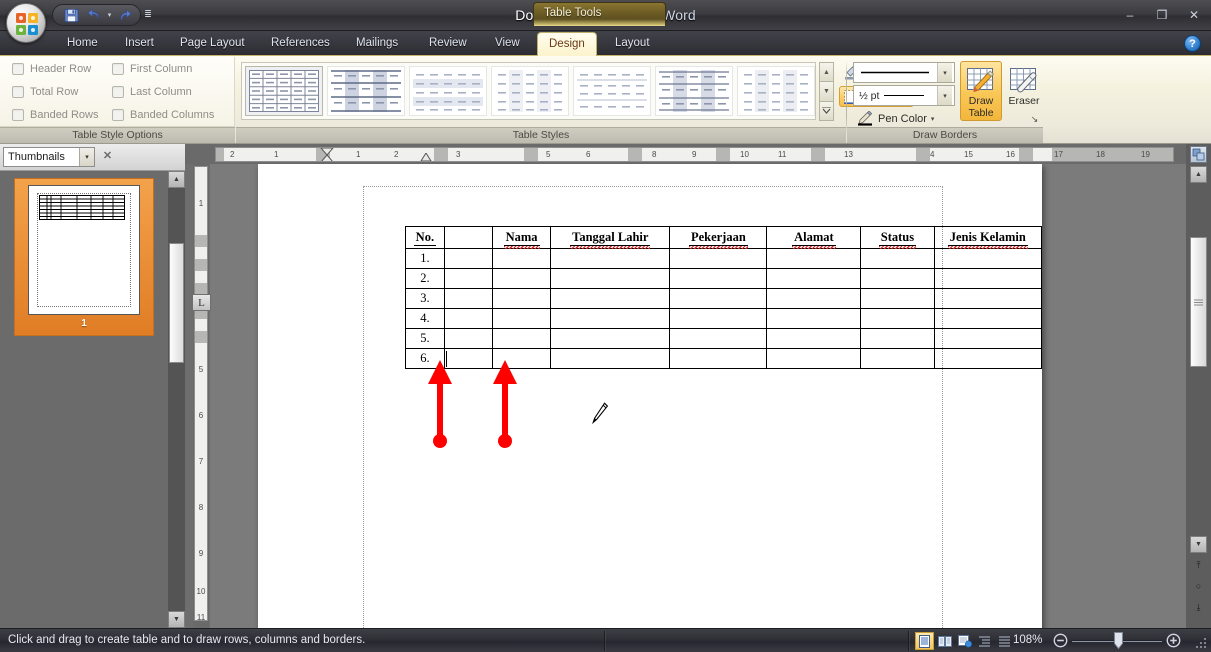 The width and height of the screenshot is (1211, 652). I want to click on gallery-scroll-down-button: ▼, so click(826, 91).